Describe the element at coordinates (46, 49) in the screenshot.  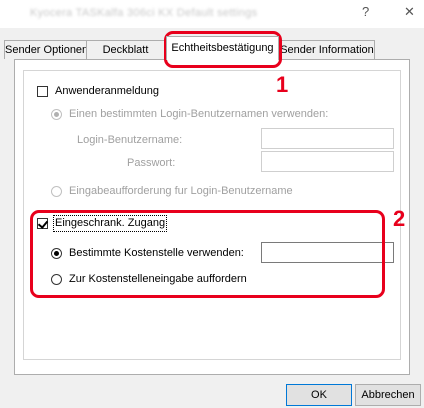
I see `tab-sender-optionen: Sender Optionen` at that location.